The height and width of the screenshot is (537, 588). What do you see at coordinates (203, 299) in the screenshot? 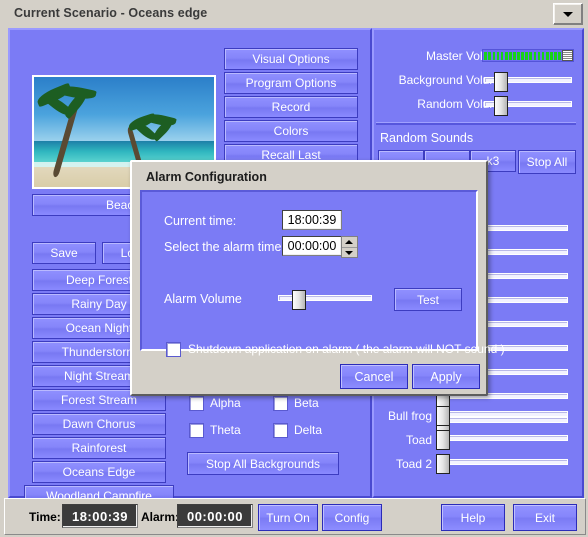
I see `alarm-volume-label: Alarm Volume` at bounding box center [203, 299].